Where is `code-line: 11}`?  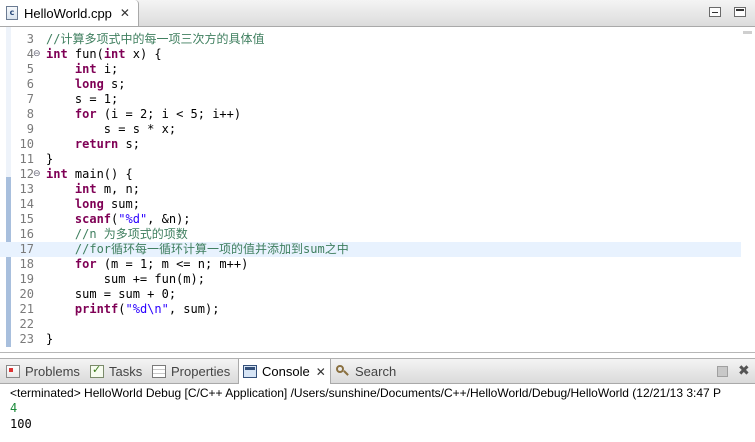
code-line: 11} is located at coordinates (370, 159).